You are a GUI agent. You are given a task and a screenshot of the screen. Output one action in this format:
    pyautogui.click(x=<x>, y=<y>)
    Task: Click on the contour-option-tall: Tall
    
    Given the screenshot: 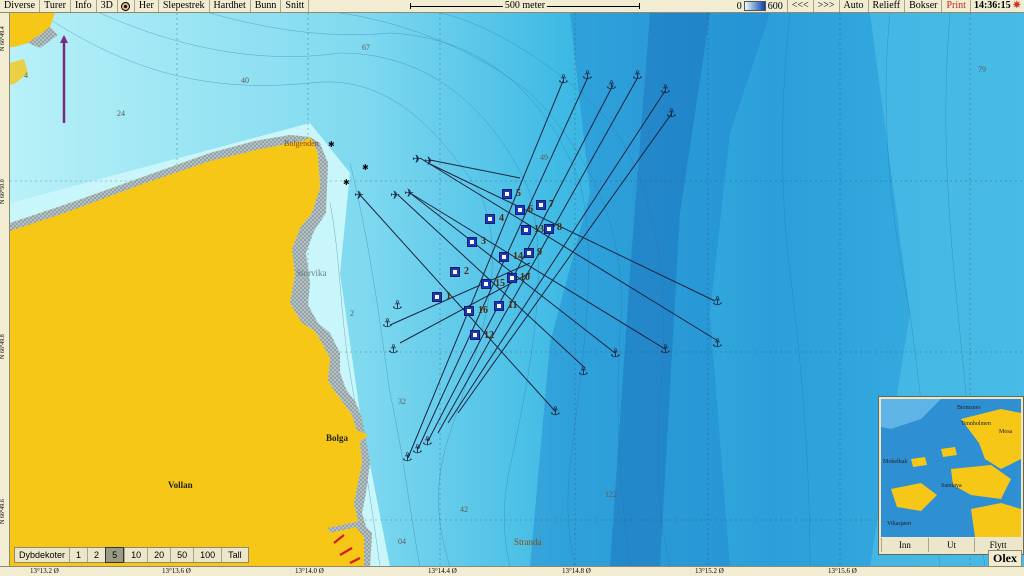 What is the action you would take?
    pyautogui.click(x=234, y=555)
    